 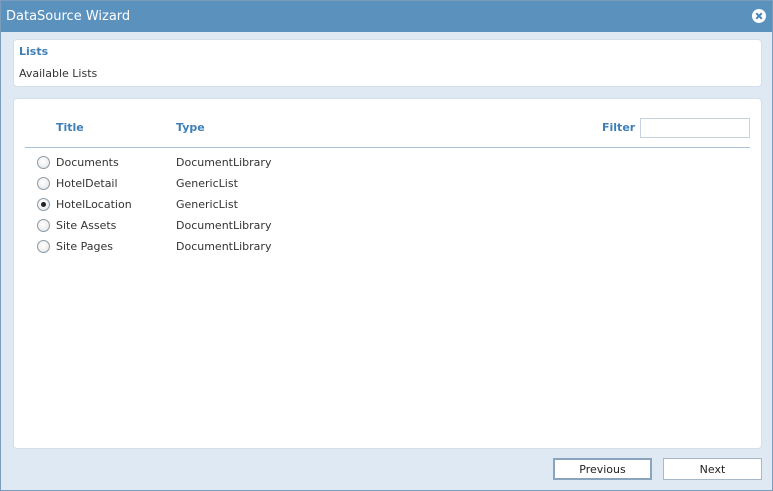 What do you see at coordinates (190, 127) in the screenshot?
I see `column-header-type: Type` at bounding box center [190, 127].